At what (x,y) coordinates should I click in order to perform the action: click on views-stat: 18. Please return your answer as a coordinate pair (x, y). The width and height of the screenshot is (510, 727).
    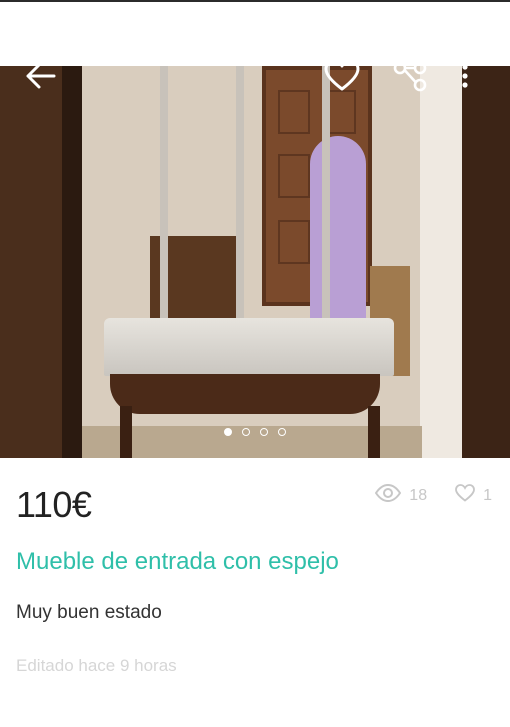
    Looking at the image, I should click on (401, 495).